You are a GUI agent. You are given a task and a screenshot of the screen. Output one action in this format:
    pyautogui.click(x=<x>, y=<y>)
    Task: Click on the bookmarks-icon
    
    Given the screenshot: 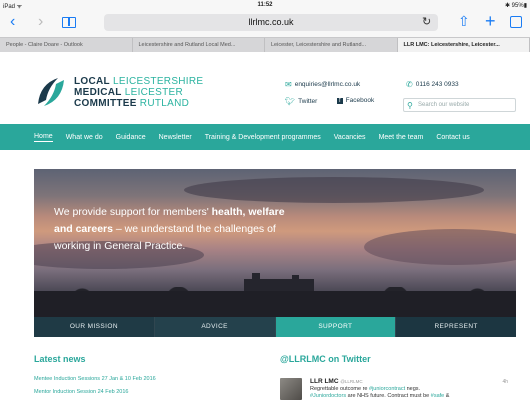 What is the action you would take?
    pyautogui.click(x=69, y=22)
    